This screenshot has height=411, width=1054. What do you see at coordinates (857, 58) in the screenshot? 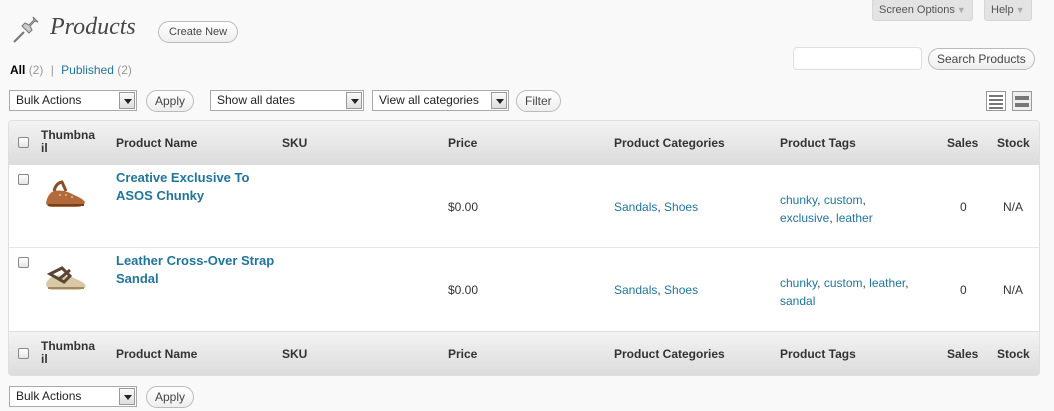
I see `search-input` at bounding box center [857, 58].